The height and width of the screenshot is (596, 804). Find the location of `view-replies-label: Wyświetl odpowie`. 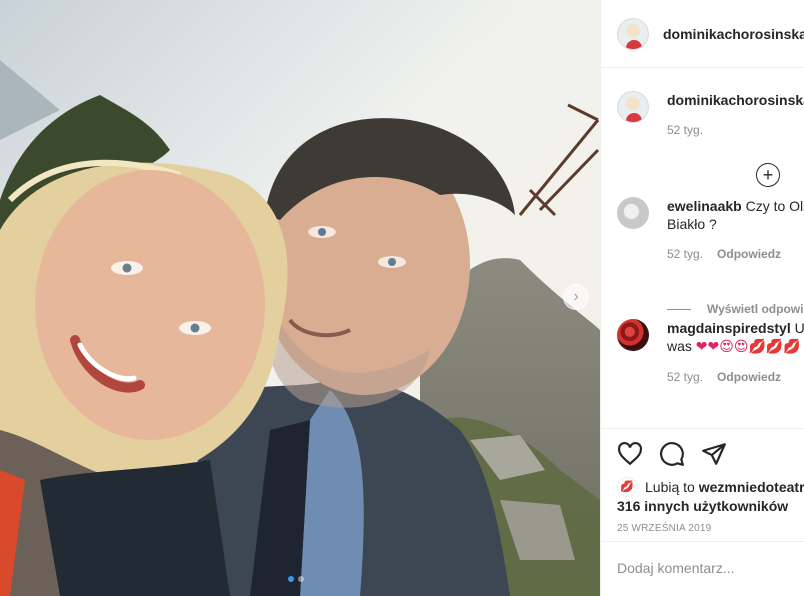

view-replies-label: Wyświetl odpowie is located at coordinates (755, 309).